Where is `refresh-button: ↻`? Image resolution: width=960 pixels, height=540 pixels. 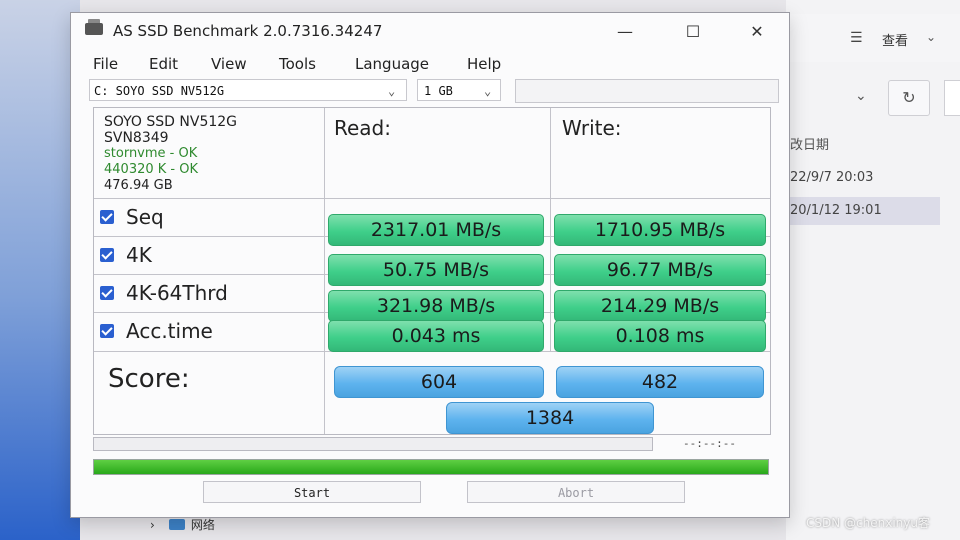
refresh-button: ↻ is located at coordinates (909, 98).